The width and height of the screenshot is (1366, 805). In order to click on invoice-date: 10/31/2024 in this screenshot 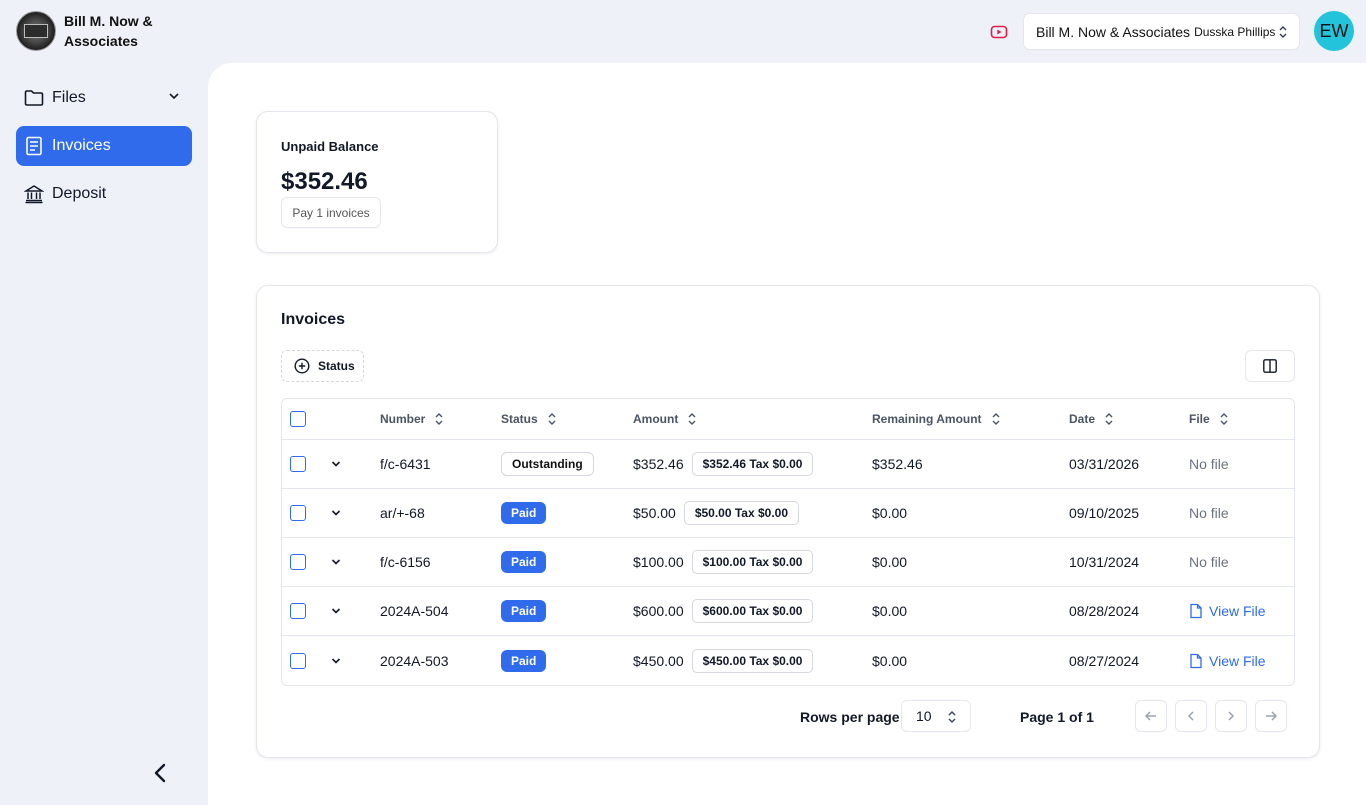, I will do `click(1104, 562)`.